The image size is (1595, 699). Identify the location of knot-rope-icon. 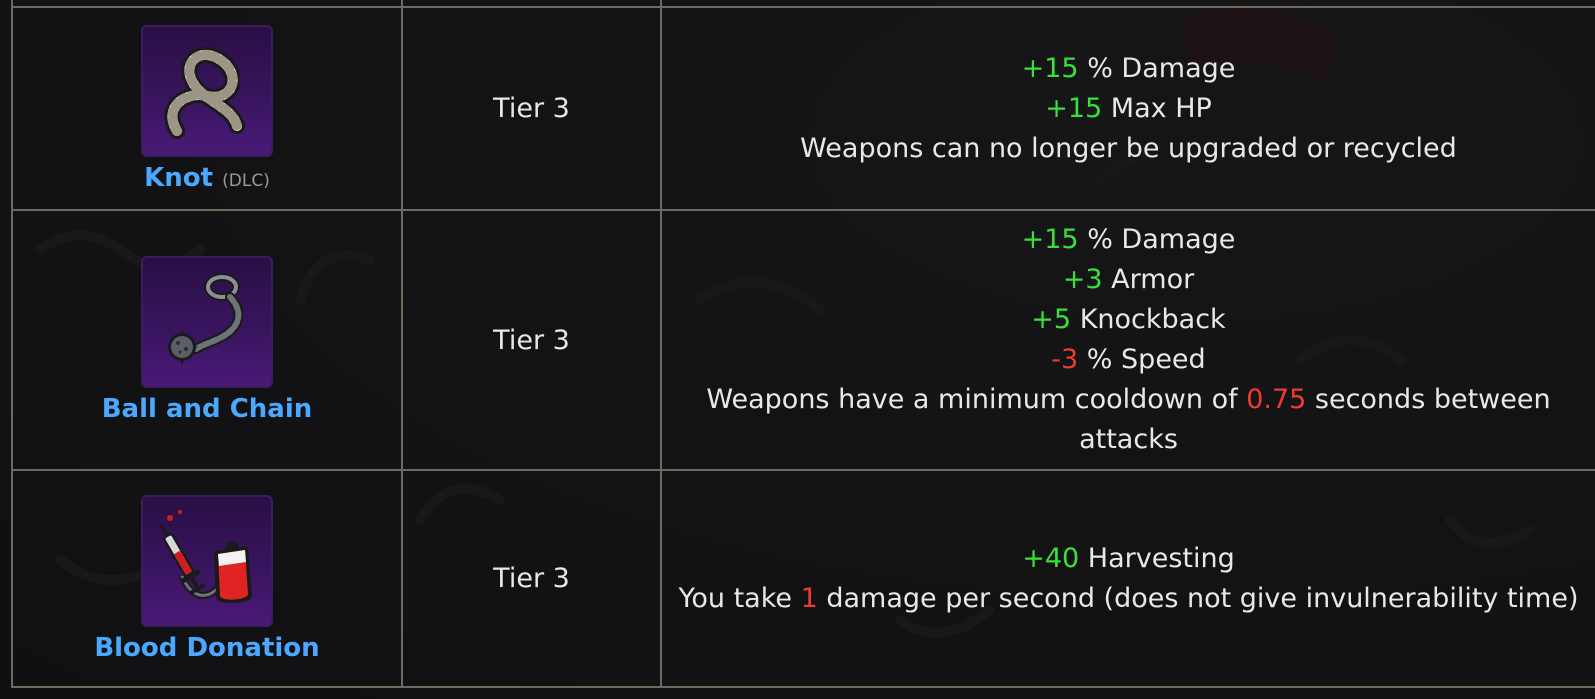
(207, 90).